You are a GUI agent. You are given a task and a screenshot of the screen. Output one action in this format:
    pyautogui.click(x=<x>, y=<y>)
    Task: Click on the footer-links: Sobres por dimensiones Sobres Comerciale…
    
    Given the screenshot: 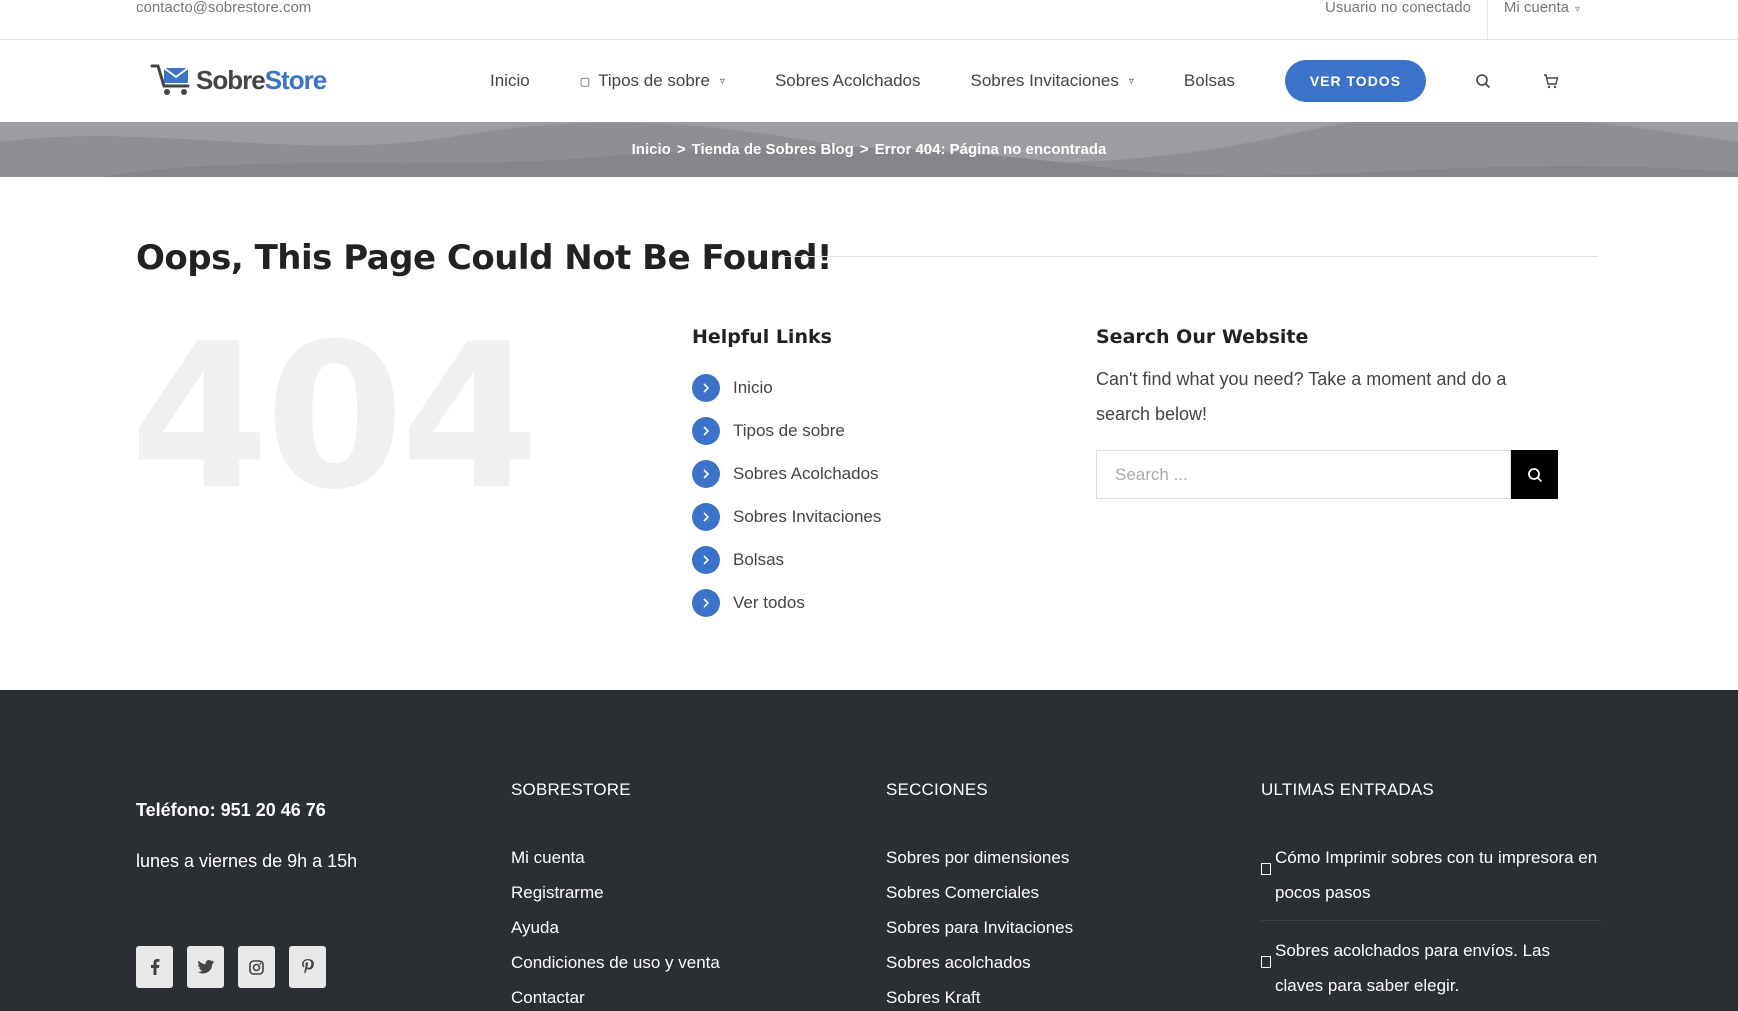 What is the action you would take?
    pyautogui.click(x=979, y=925)
    